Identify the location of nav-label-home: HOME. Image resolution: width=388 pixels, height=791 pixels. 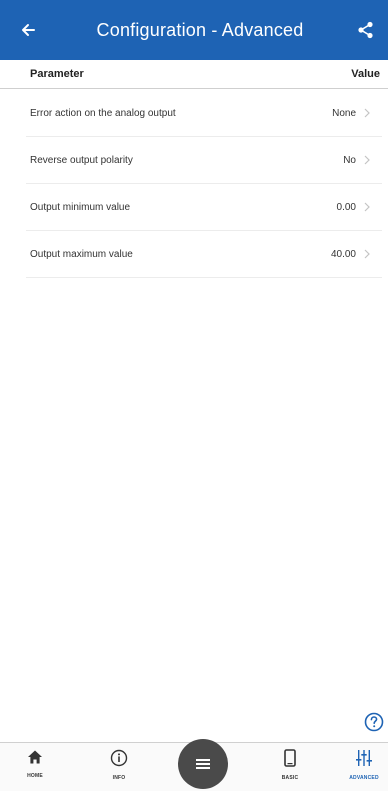
(35, 776).